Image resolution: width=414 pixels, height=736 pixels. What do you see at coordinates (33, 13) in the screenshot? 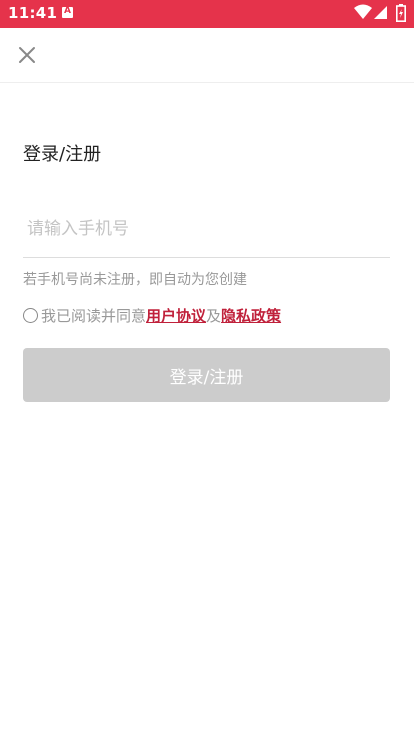
I see `status-time: 11:41` at bounding box center [33, 13].